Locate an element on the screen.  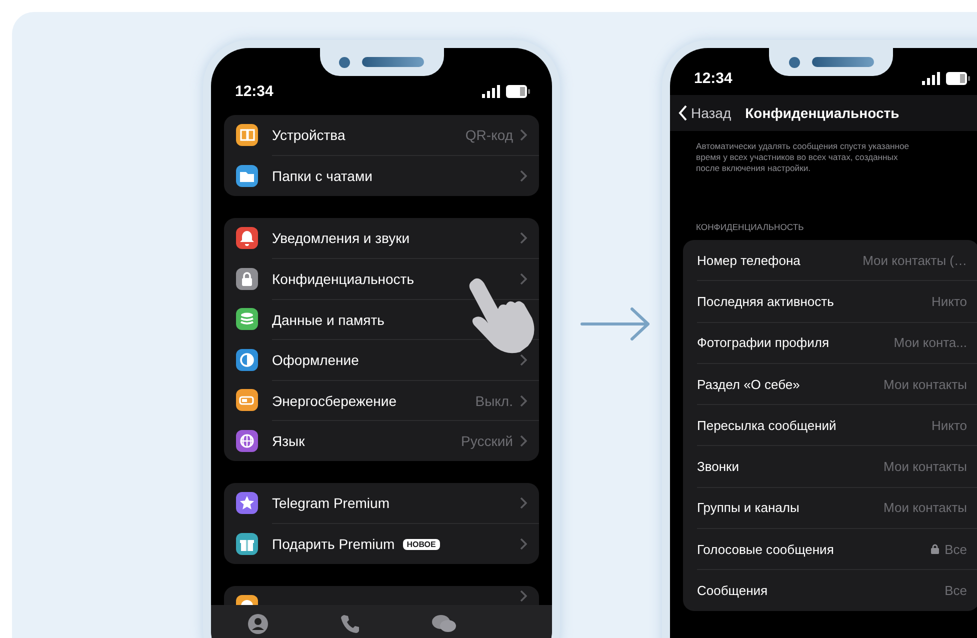
screen-title: Конфиденциальность is located at coordinates (822, 113).